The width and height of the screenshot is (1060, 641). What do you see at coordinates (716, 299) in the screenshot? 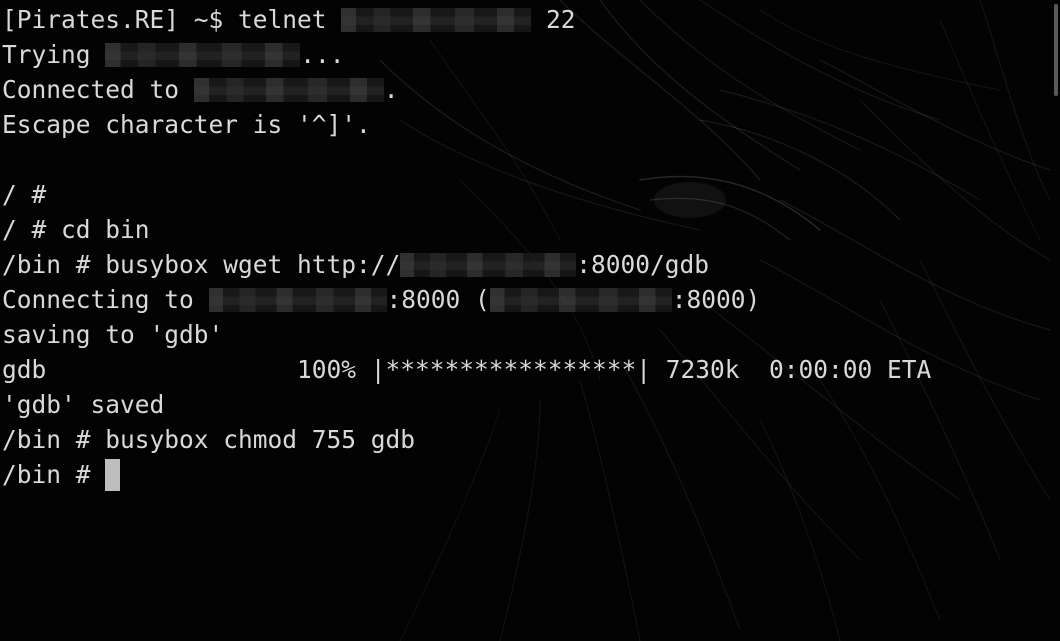
I see `connecting-suffix: :8000)` at bounding box center [716, 299].